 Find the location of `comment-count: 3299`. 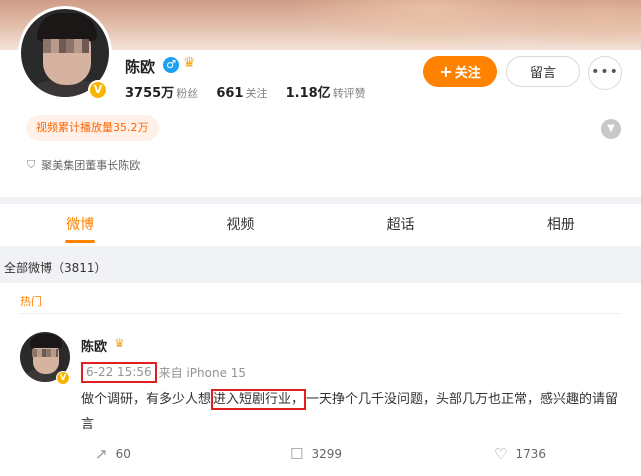

comment-count: 3299 is located at coordinates (326, 454).